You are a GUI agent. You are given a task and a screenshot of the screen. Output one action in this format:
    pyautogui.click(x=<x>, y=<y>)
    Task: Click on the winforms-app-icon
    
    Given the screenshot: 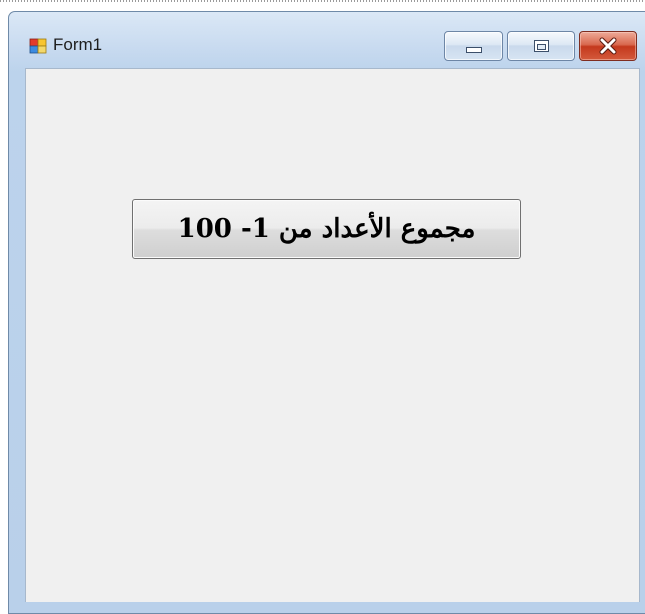 What is the action you would take?
    pyautogui.click(x=38, y=46)
    